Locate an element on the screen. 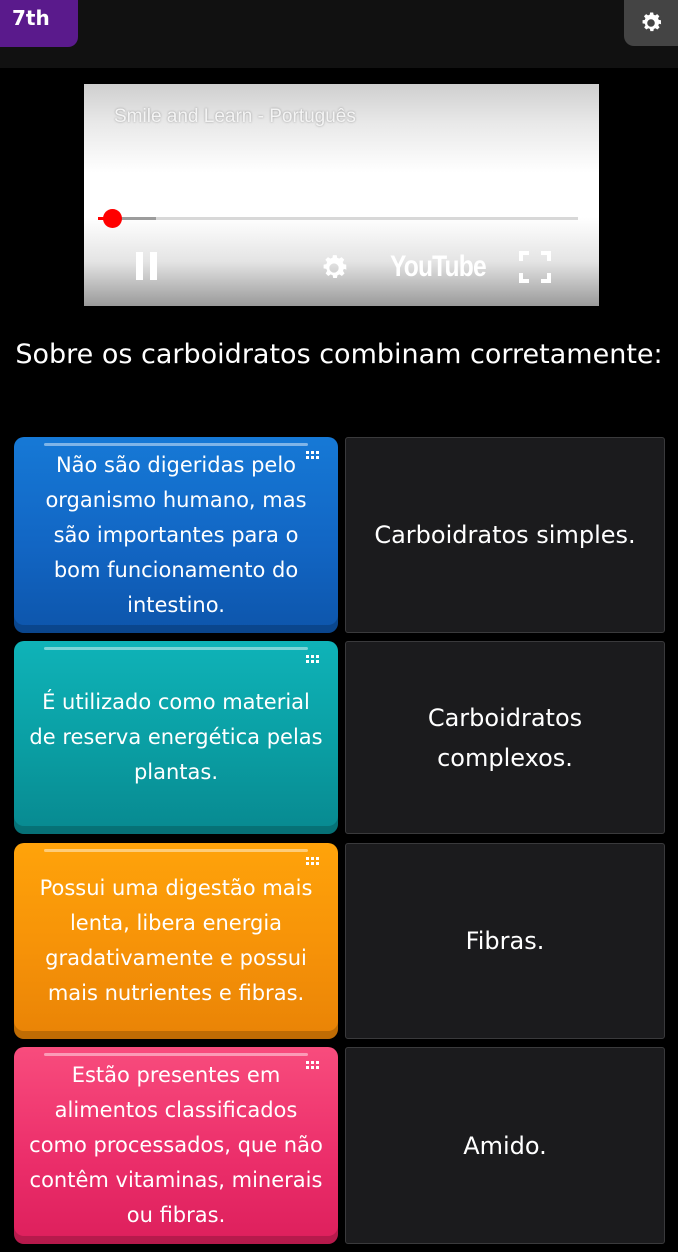  settings-button is located at coordinates (651, 23).